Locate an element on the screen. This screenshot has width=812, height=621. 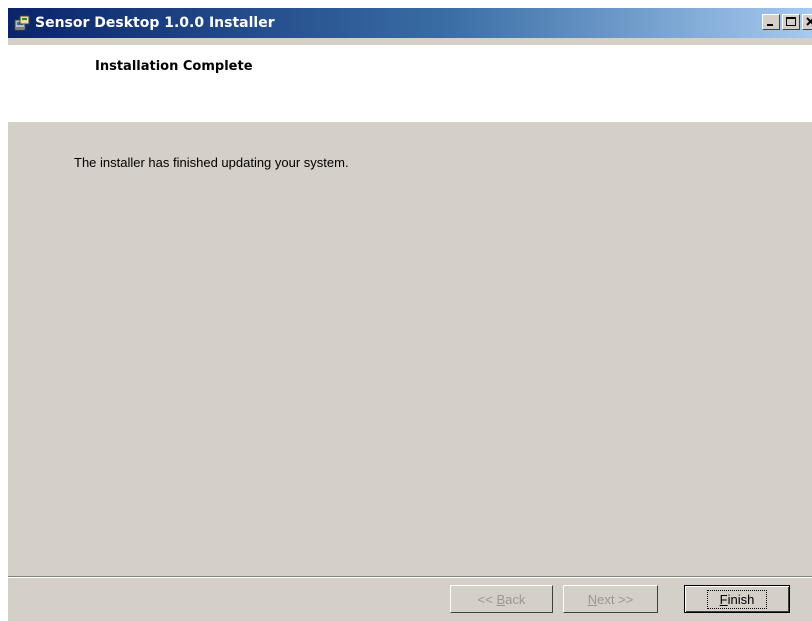
window-title: Sensor Desktop 1.0.0 Installer is located at coordinates (155, 23).